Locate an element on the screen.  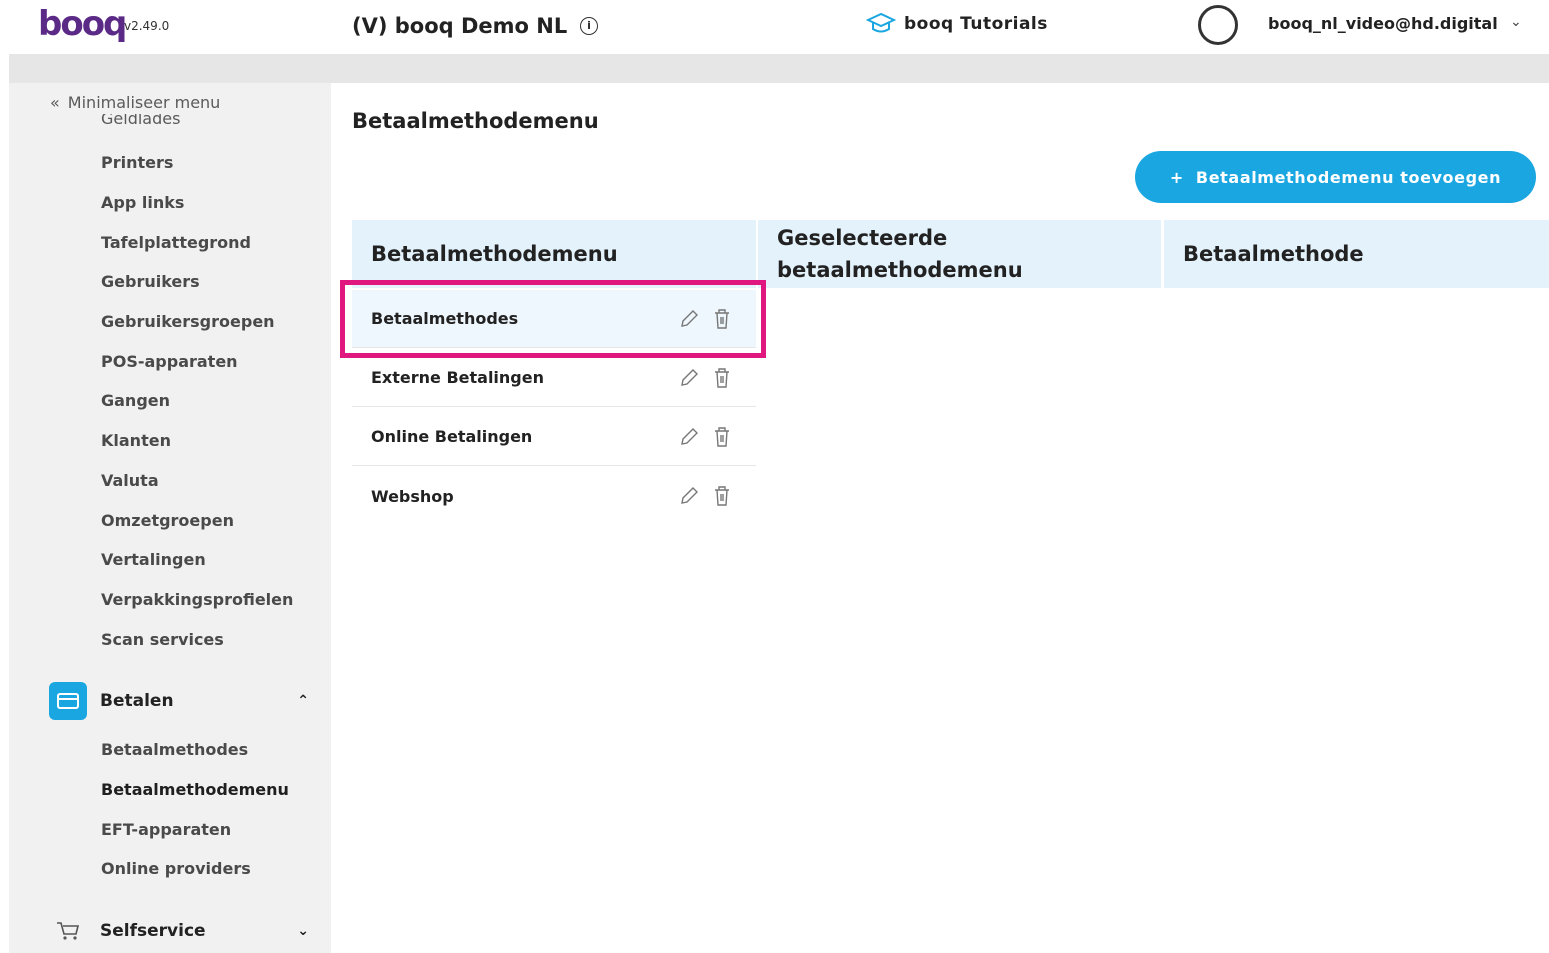
sidebar-item-omzetgroepen: Omzetgroepen is located at coordinates (167, 520).